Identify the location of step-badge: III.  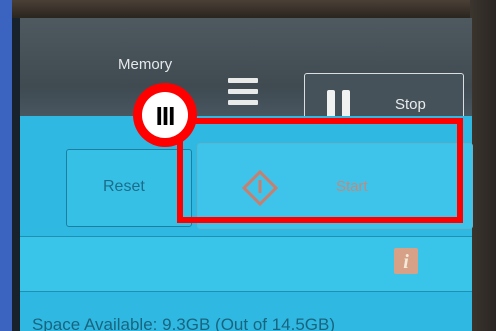
(165, 115).